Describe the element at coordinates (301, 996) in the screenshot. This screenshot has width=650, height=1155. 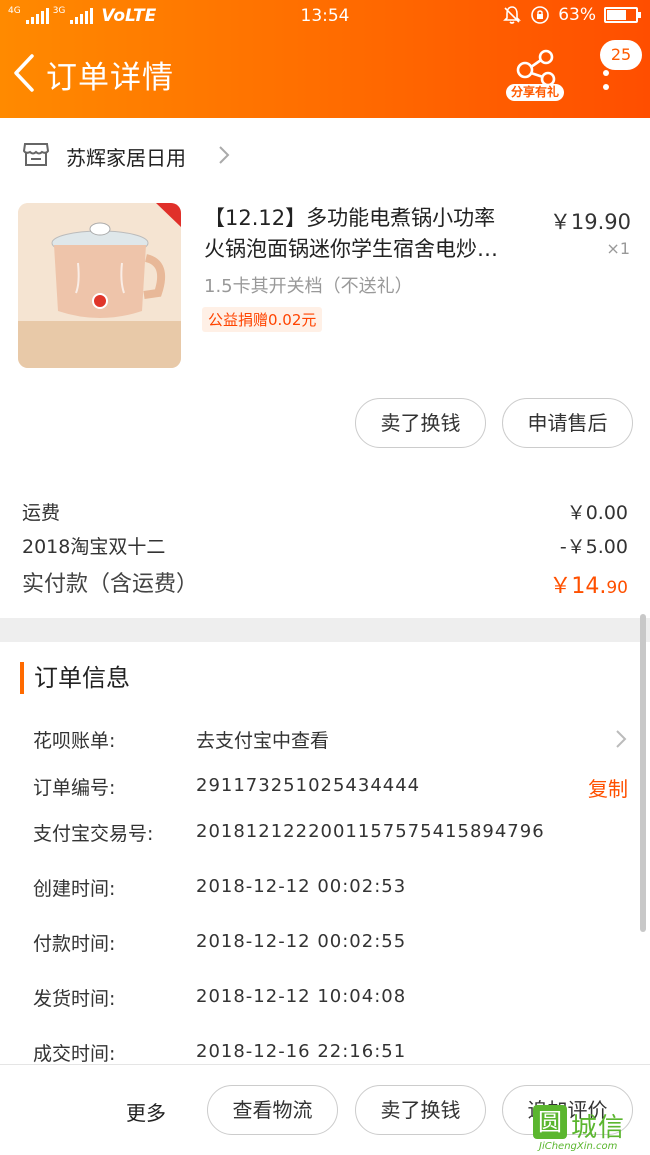
I see `shipped-value: 2018-12-12 10:04:08` at that location.